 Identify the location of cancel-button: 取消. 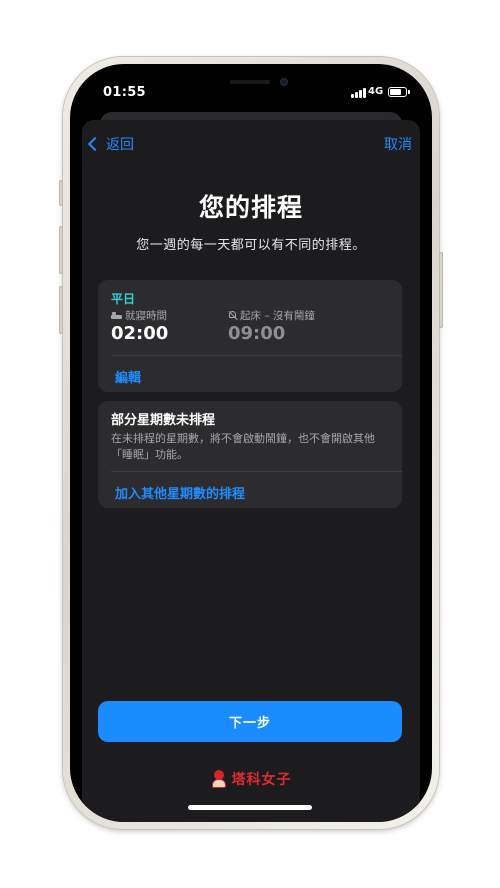
(398, 144).